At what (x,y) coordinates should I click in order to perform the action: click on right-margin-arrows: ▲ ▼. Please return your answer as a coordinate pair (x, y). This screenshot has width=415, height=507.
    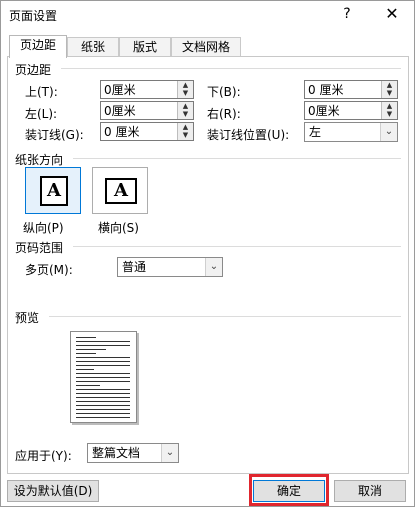
    Looking at the image, I should click on (389, 110).